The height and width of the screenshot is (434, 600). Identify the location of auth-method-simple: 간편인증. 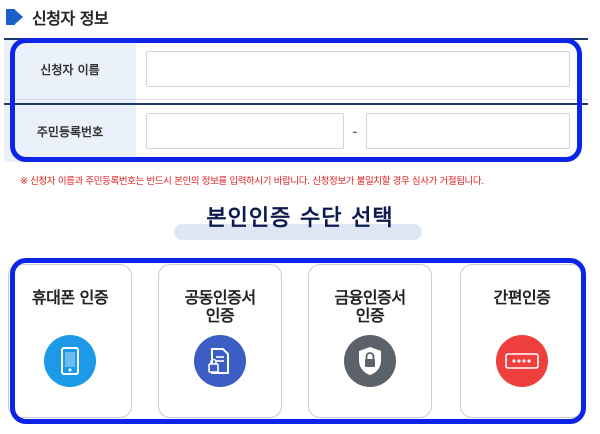
(522, 341).